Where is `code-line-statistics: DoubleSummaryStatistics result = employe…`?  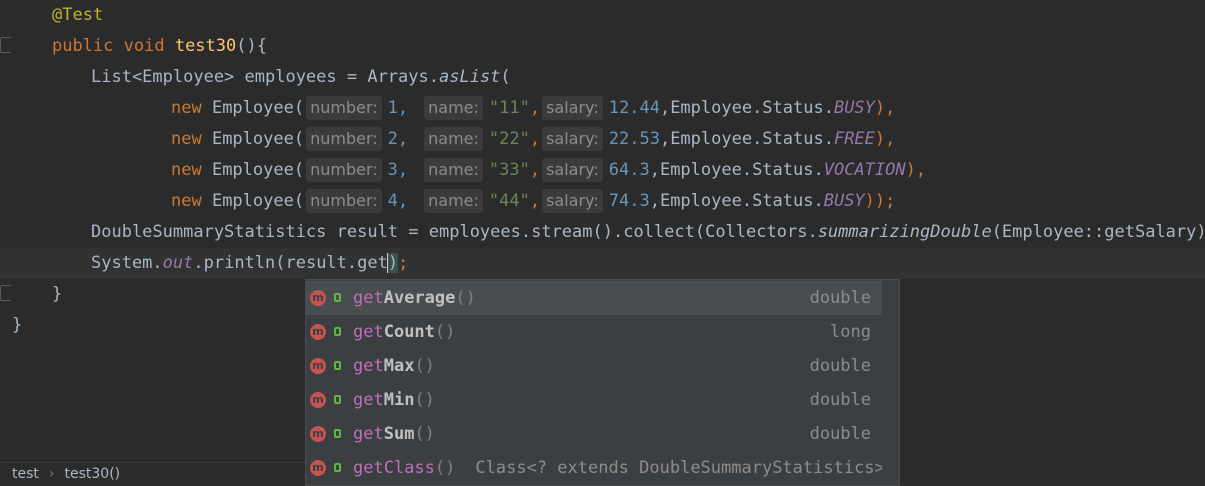 code-line-statistics: DoubleSummaryStatistics result = employe… is located at coordinates (602, 232).